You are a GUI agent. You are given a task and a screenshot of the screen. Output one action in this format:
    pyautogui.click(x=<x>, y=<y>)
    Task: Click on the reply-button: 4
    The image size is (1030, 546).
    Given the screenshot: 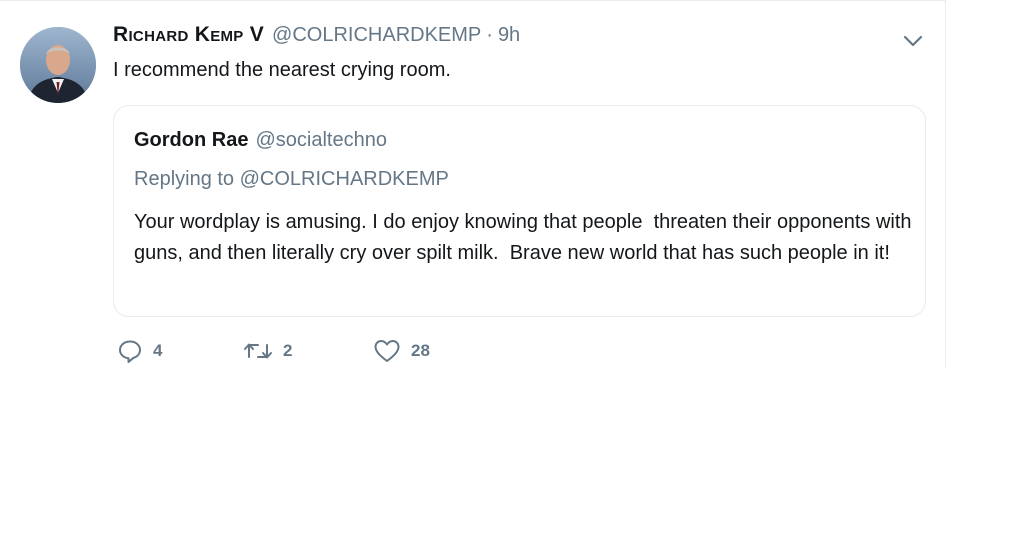 What is the action you would take?
    pyautogui.click(x=139, y=351)
    